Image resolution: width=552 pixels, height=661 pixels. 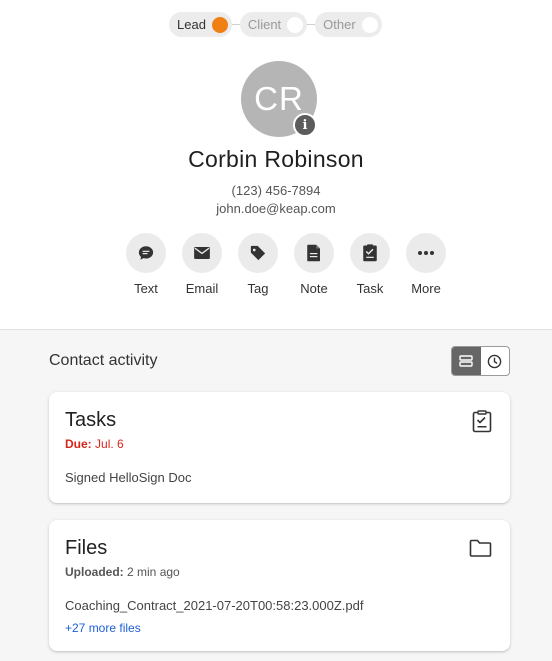 I want to click on message-icon, so click(x=146, y=253).